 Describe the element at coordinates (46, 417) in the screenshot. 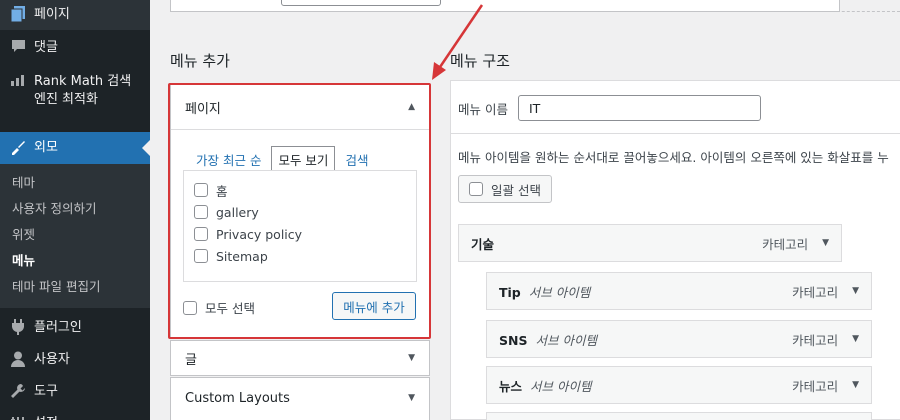

I see `sidebar-item-label: 설정` at that location.